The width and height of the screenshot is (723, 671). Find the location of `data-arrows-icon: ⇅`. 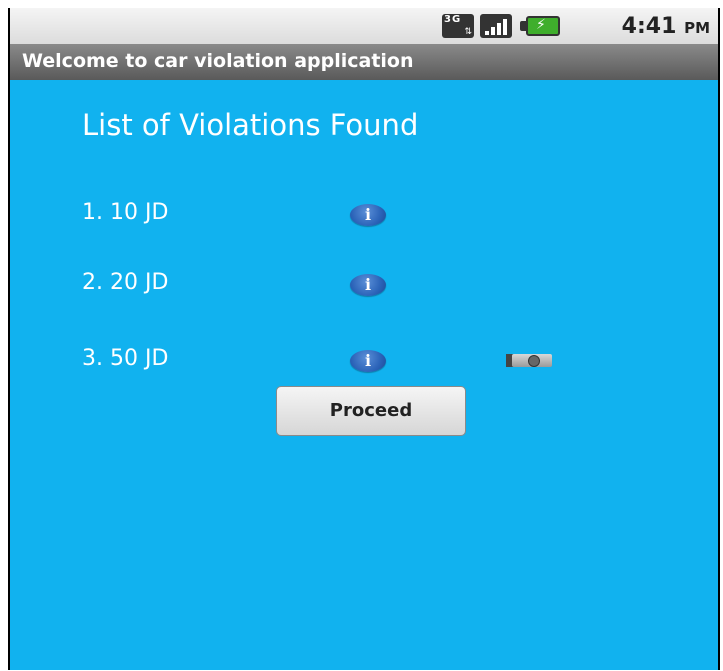

data-arrows-icon: ⇅ is located at coordinates (468, 32).